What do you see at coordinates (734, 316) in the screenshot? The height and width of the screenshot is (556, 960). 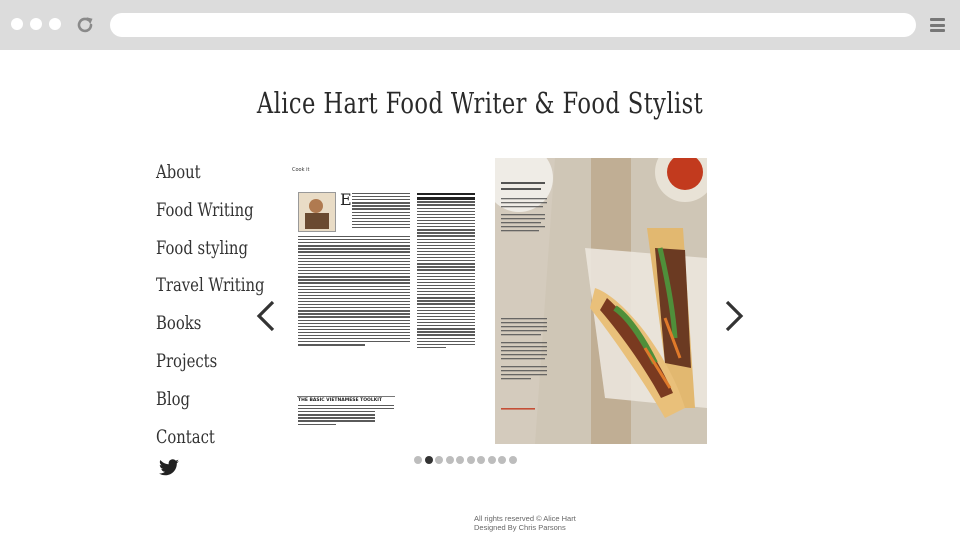 I see `chevron-right-icon` at bounding box center [734, 316].